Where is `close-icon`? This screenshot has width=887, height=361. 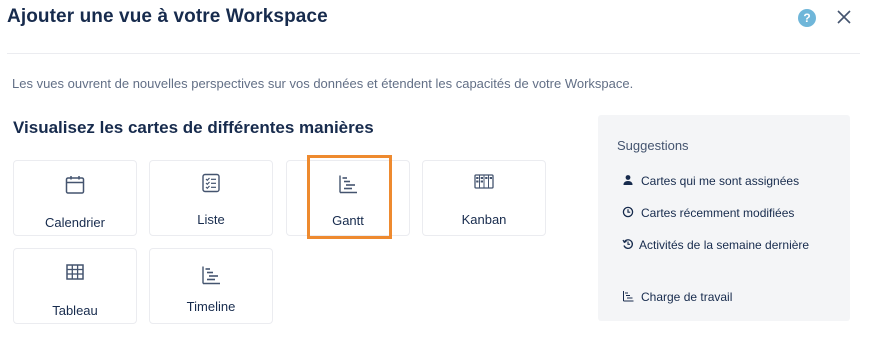
close-icon is located at coordinates (844, 17).